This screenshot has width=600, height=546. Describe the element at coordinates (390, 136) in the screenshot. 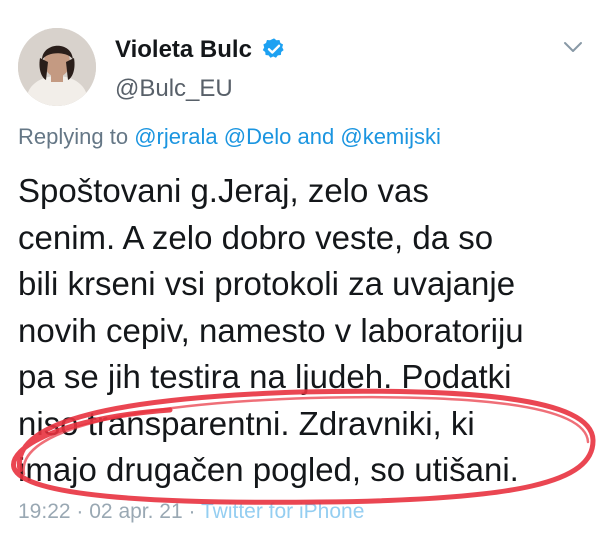

I see `mention-link: @kemijski` at that location.